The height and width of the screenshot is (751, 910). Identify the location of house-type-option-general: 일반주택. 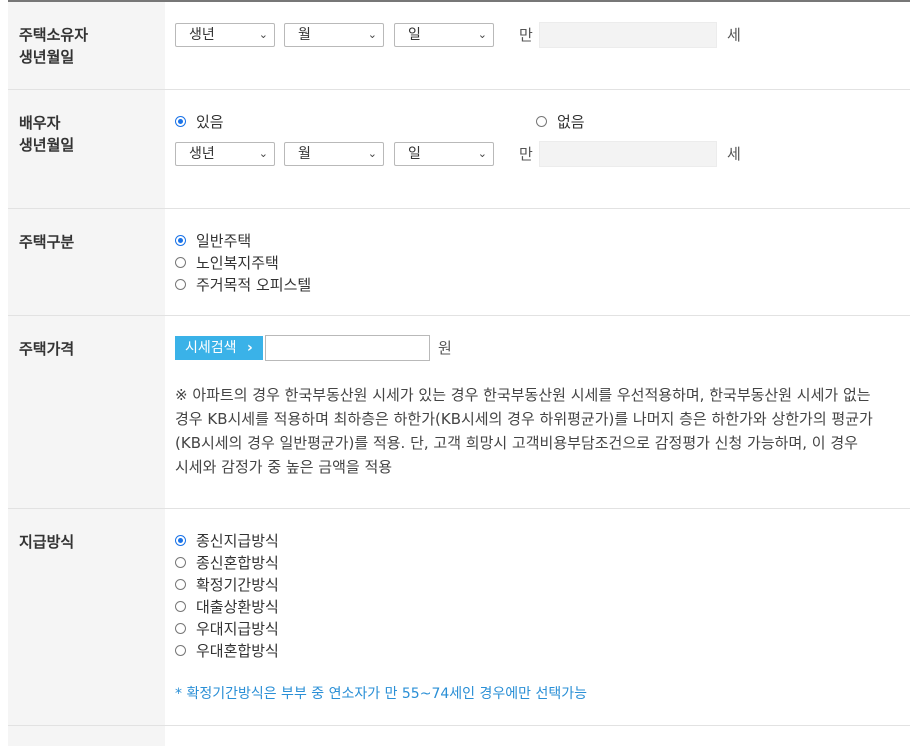
(213, 240).